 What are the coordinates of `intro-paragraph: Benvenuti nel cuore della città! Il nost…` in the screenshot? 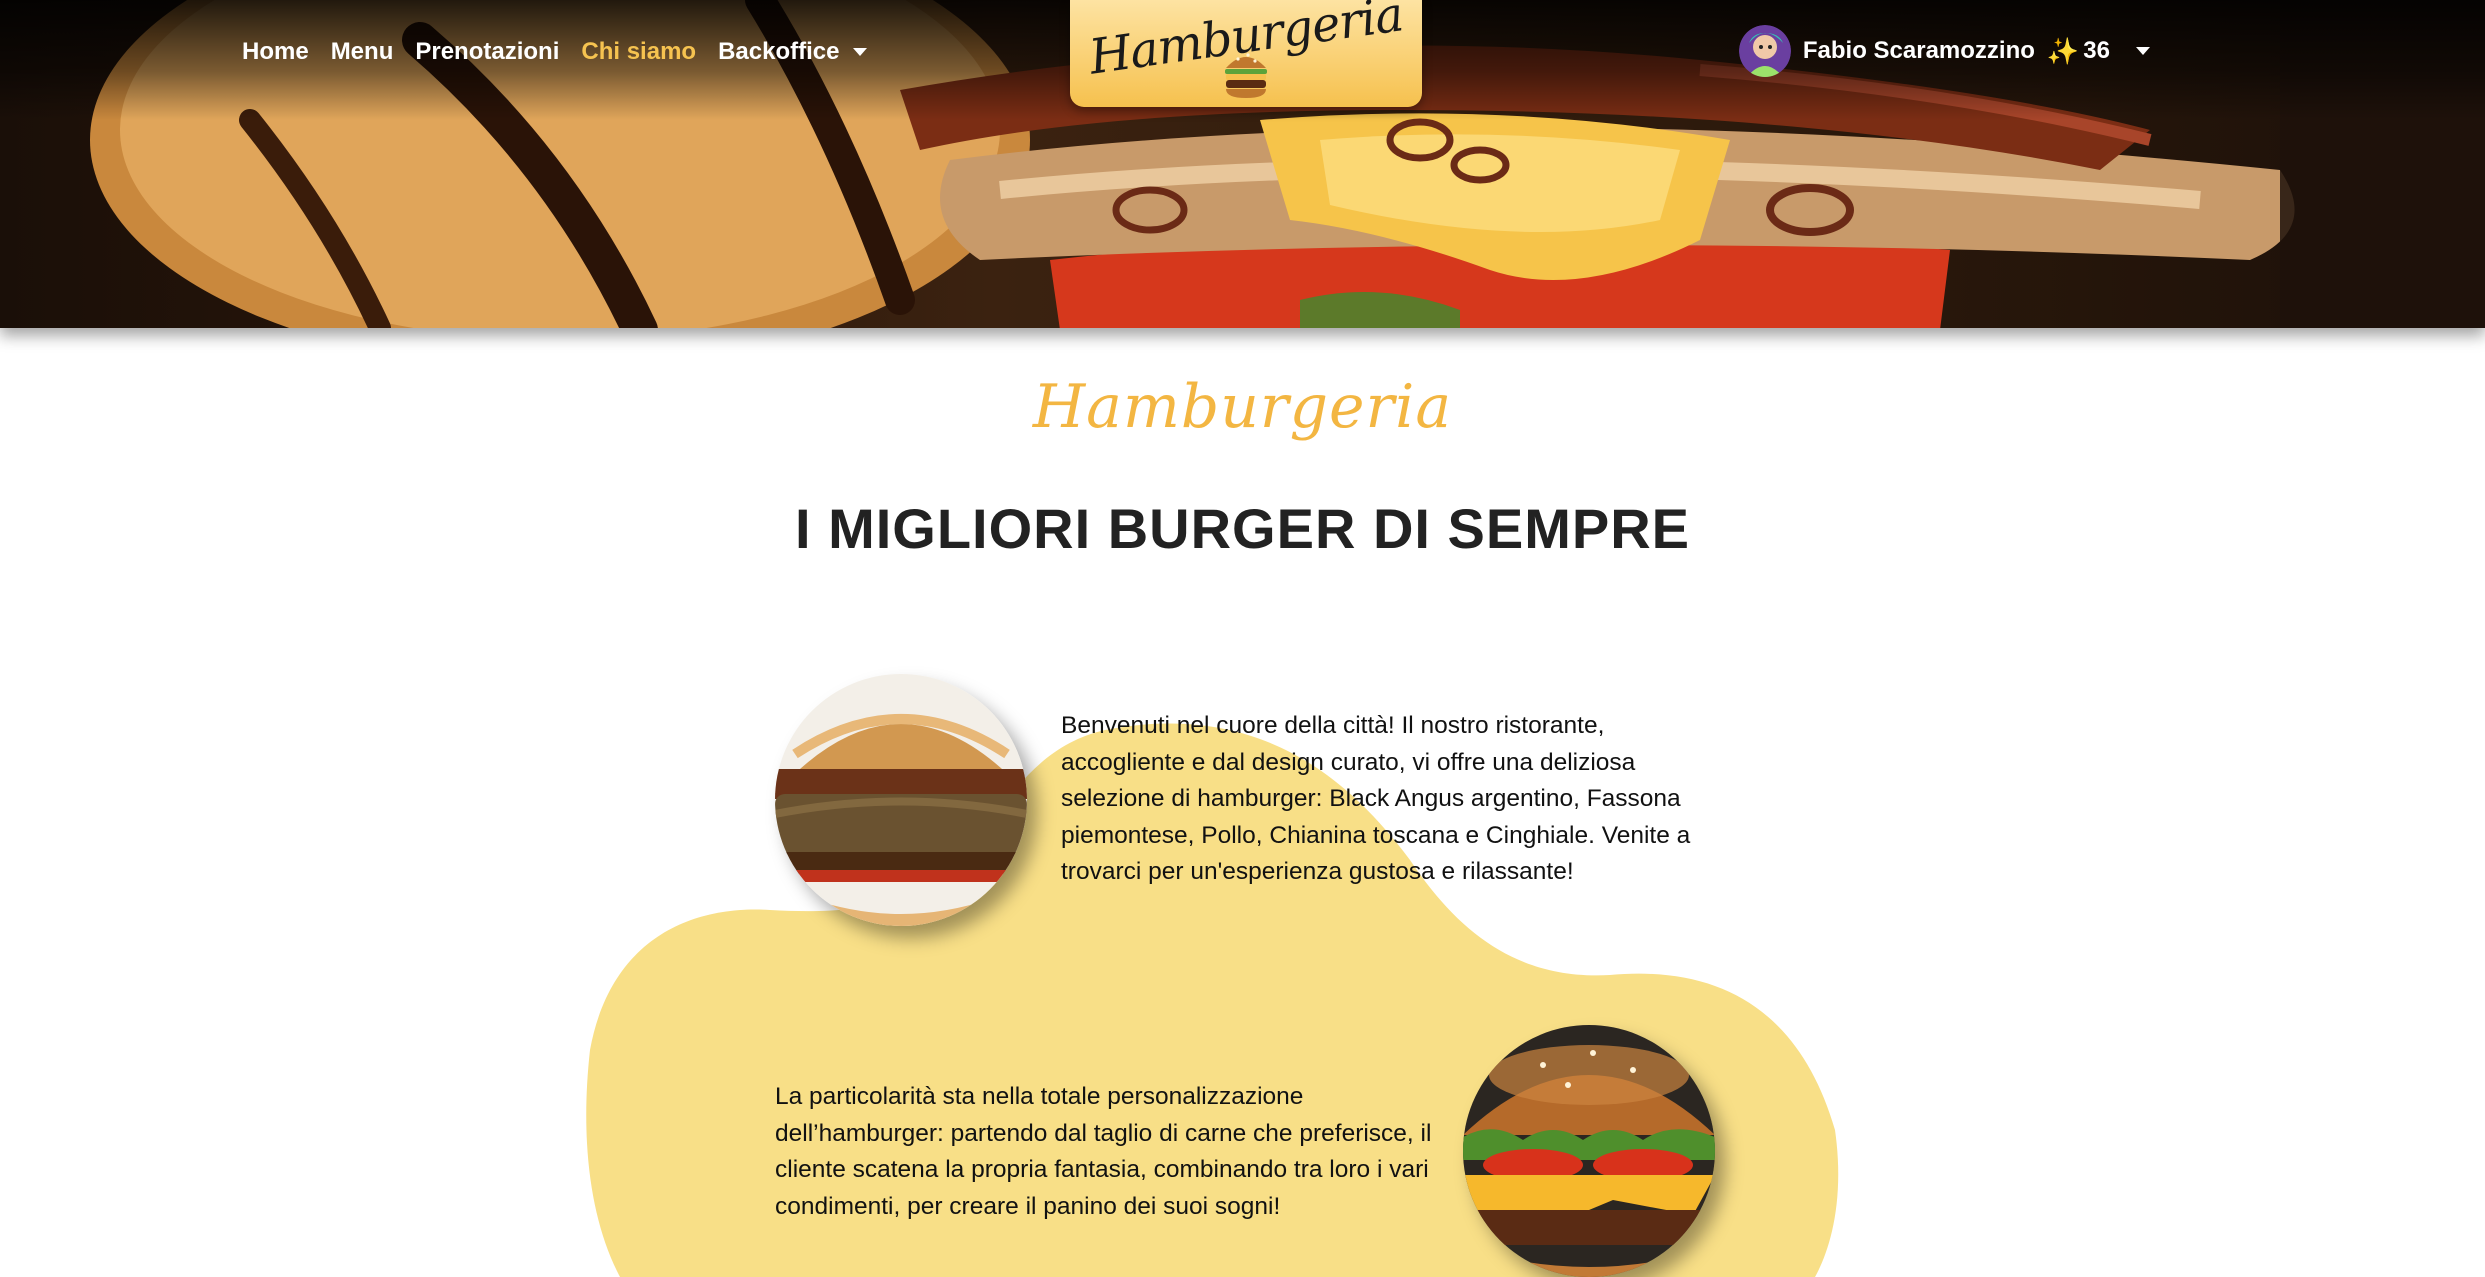 It's located at (1376, 798).